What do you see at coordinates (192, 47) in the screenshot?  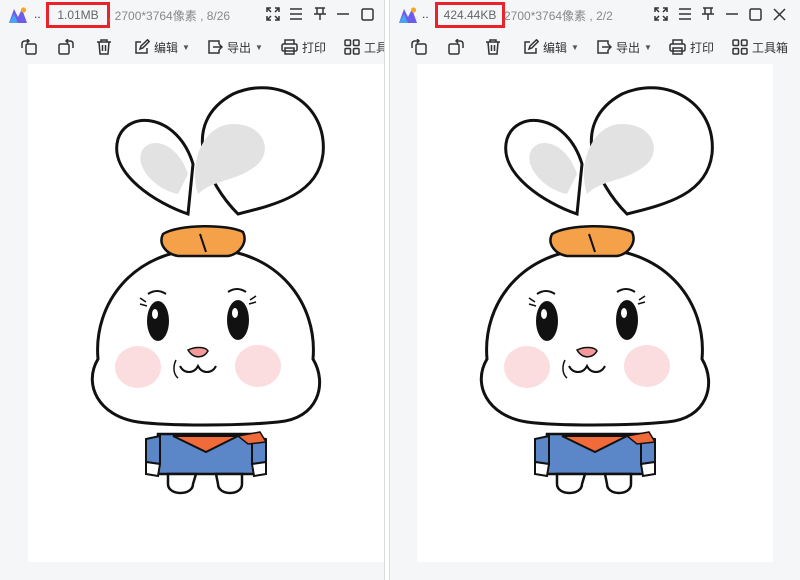 I see `left-toolbar: 编辑 ▼ 导出 ▼ 打印 工具` at bounding box center [192, 47].